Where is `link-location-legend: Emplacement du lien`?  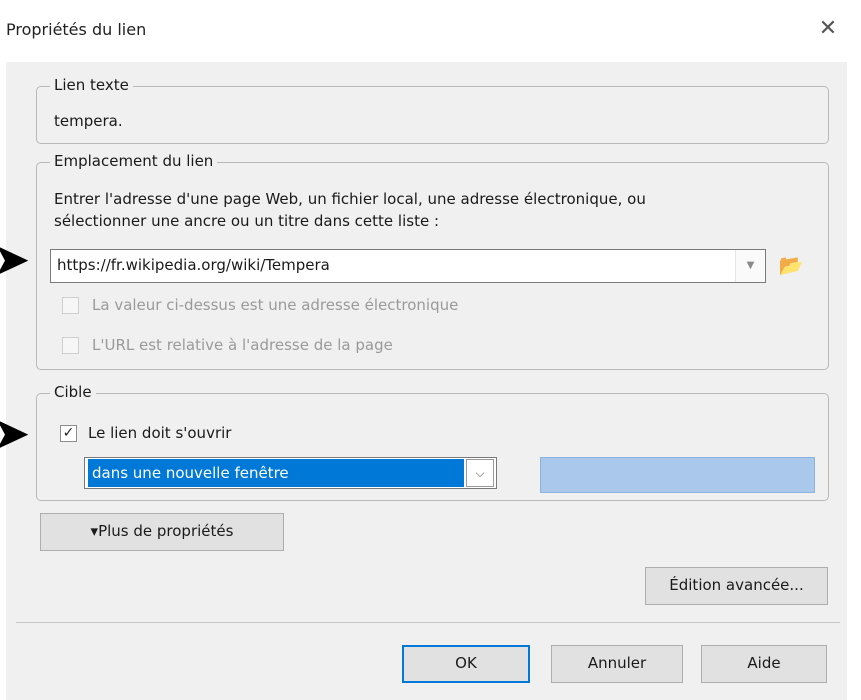
link-location-legend: Emplacement du lien is located at coordinates (134, 161).